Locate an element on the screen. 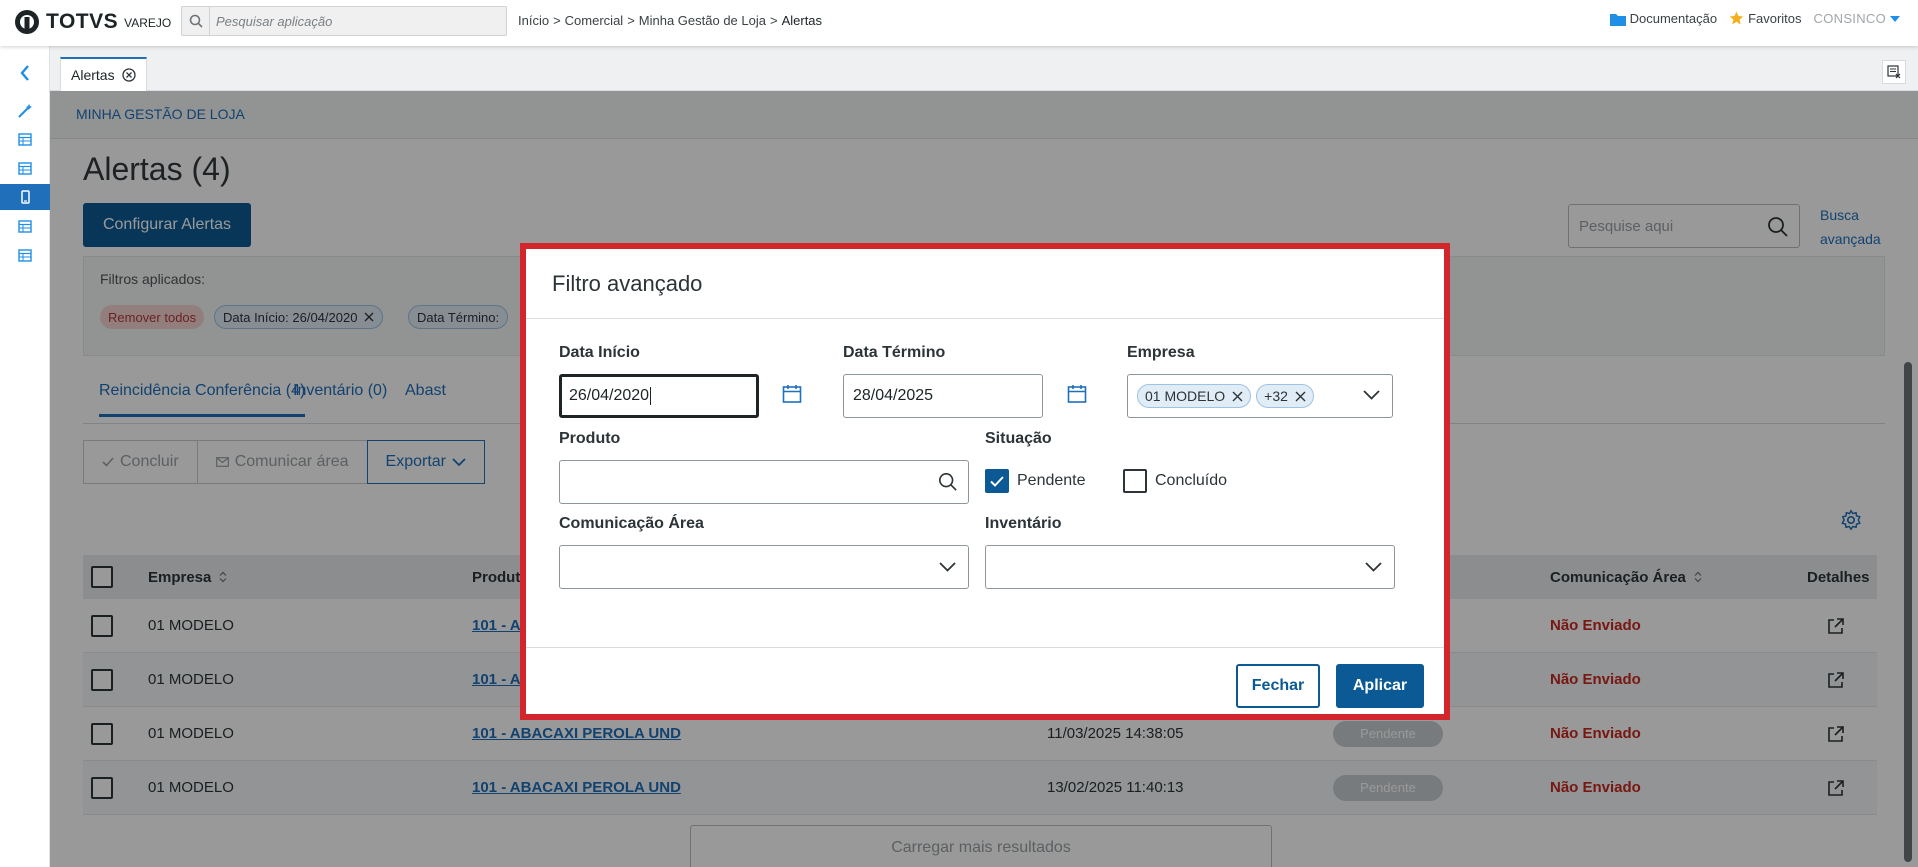  tab-label: Alertas is located at coordinates (93, 75).